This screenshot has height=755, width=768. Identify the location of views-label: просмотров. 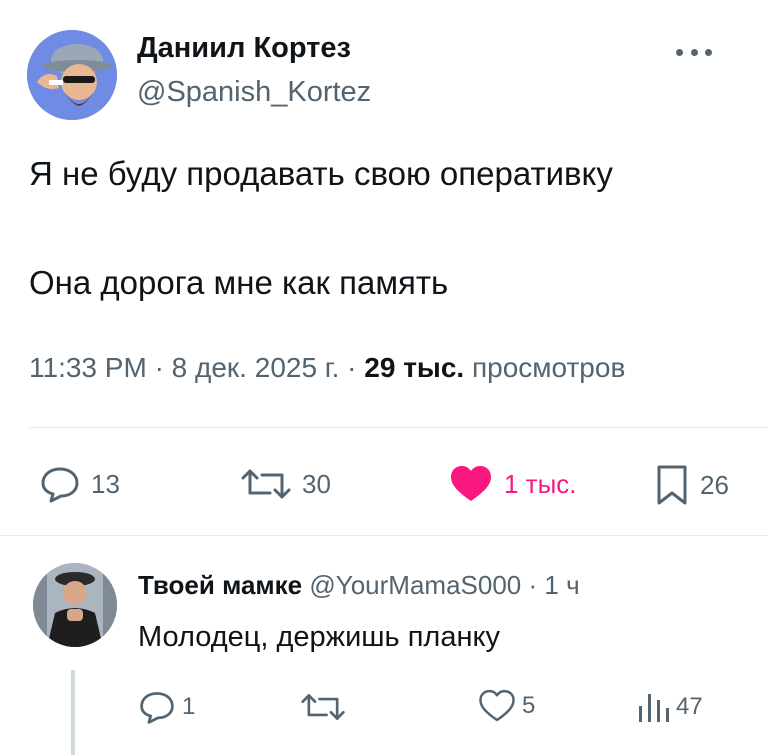
(548, 367).